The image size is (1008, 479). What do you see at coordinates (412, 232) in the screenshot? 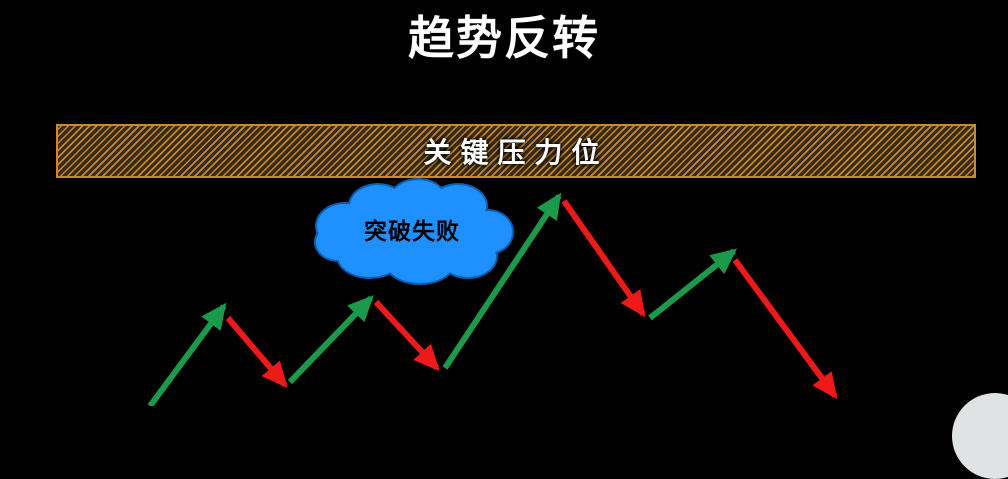
I see `failed-breakout-label: 突破失败` at bounding box center [412, 232].